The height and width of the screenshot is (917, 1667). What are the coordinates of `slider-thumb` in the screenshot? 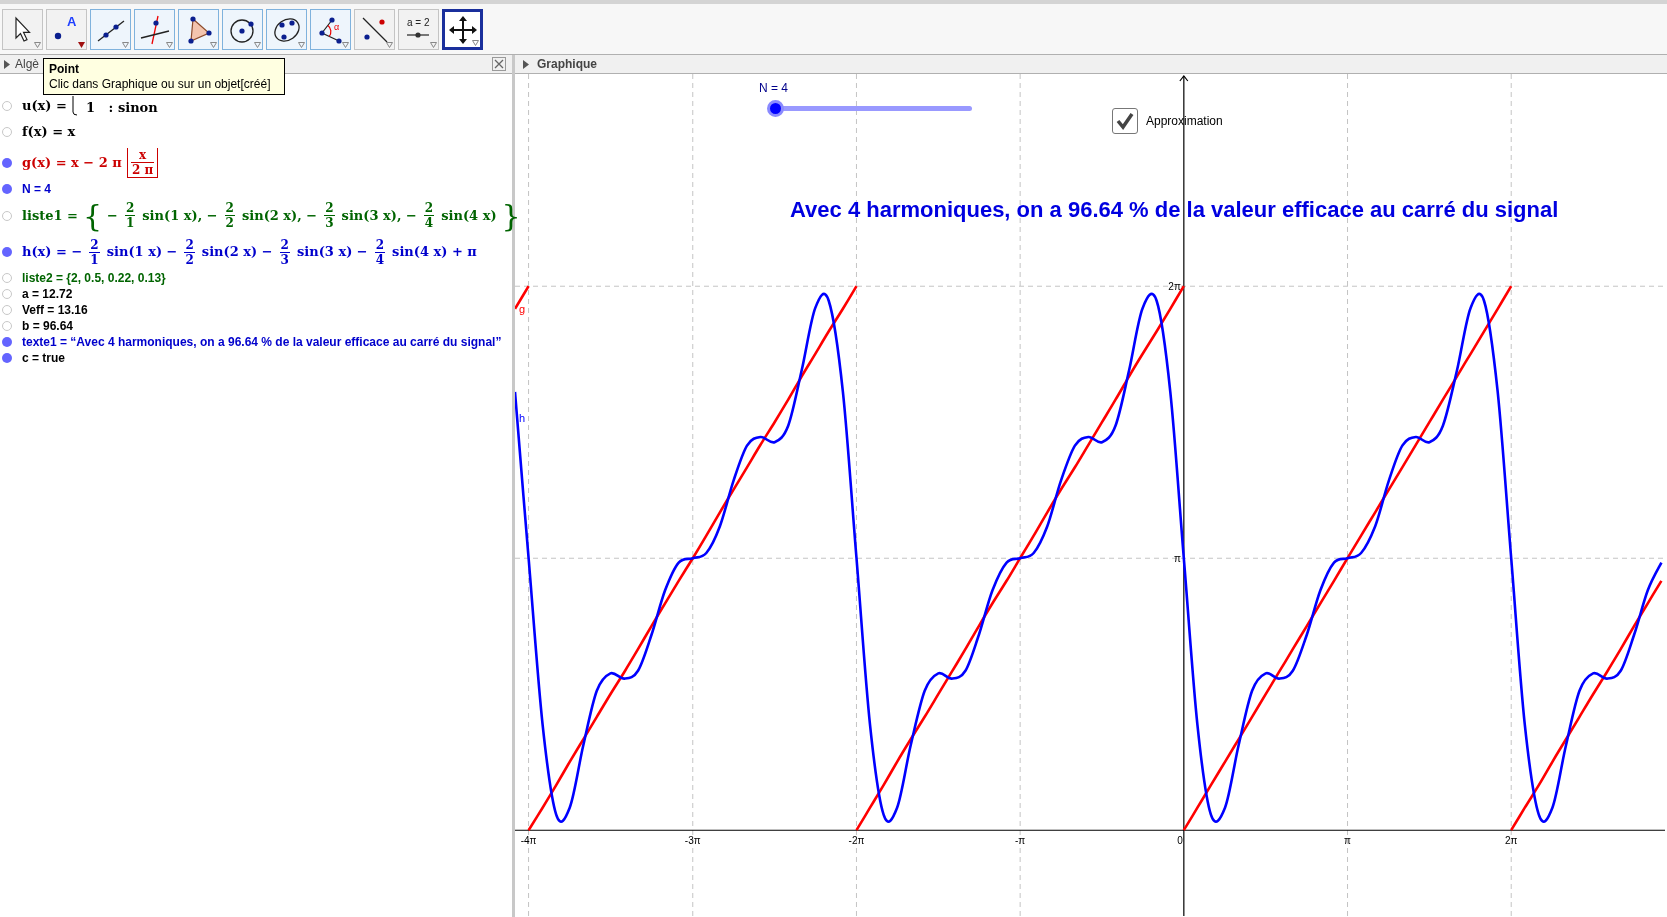 It's located at (775, 108).